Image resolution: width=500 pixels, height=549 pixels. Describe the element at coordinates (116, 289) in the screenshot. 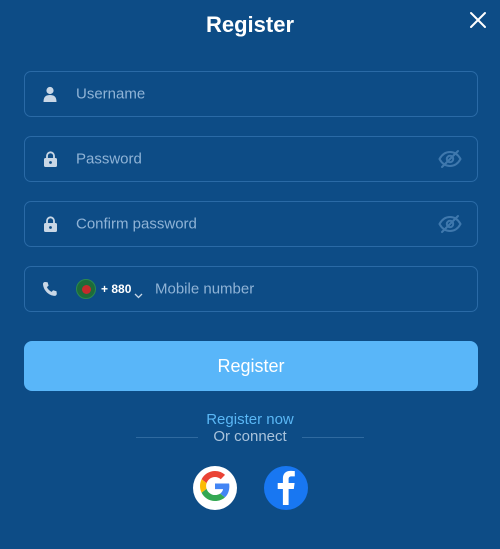

I see `country-code: + 880` at that location.